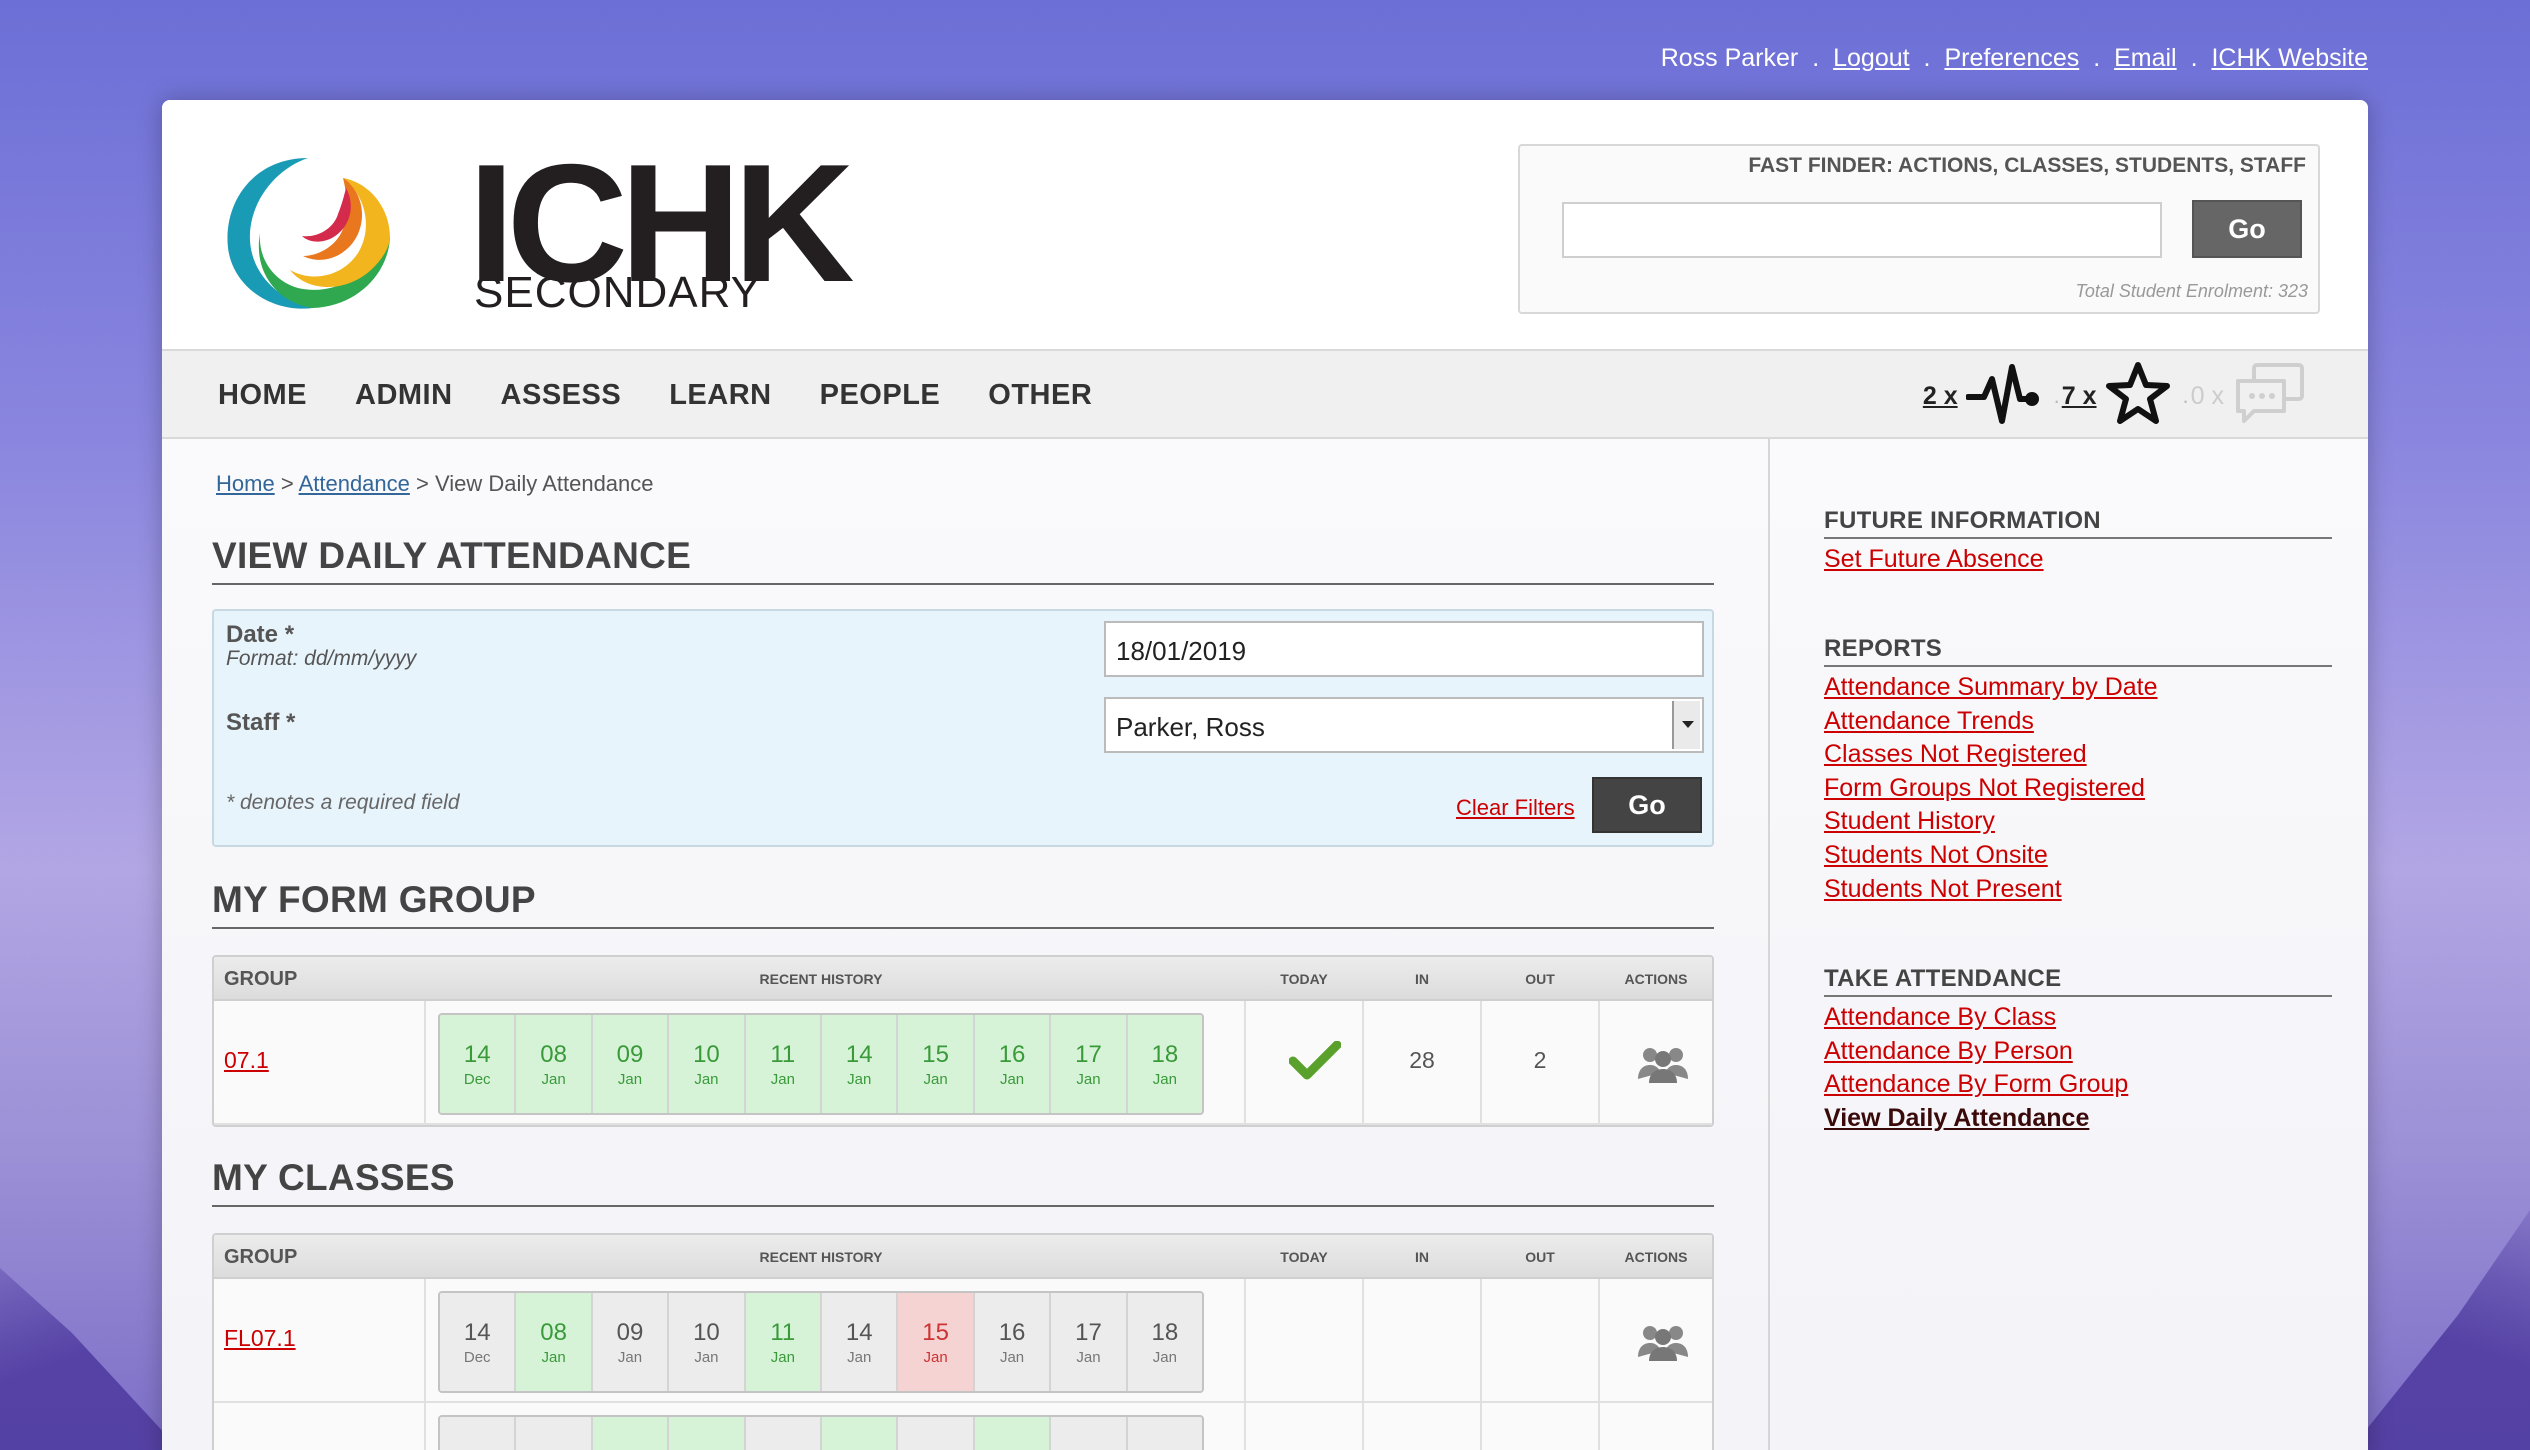  I want to click on history-day-number: 08, so click(553, 1054).